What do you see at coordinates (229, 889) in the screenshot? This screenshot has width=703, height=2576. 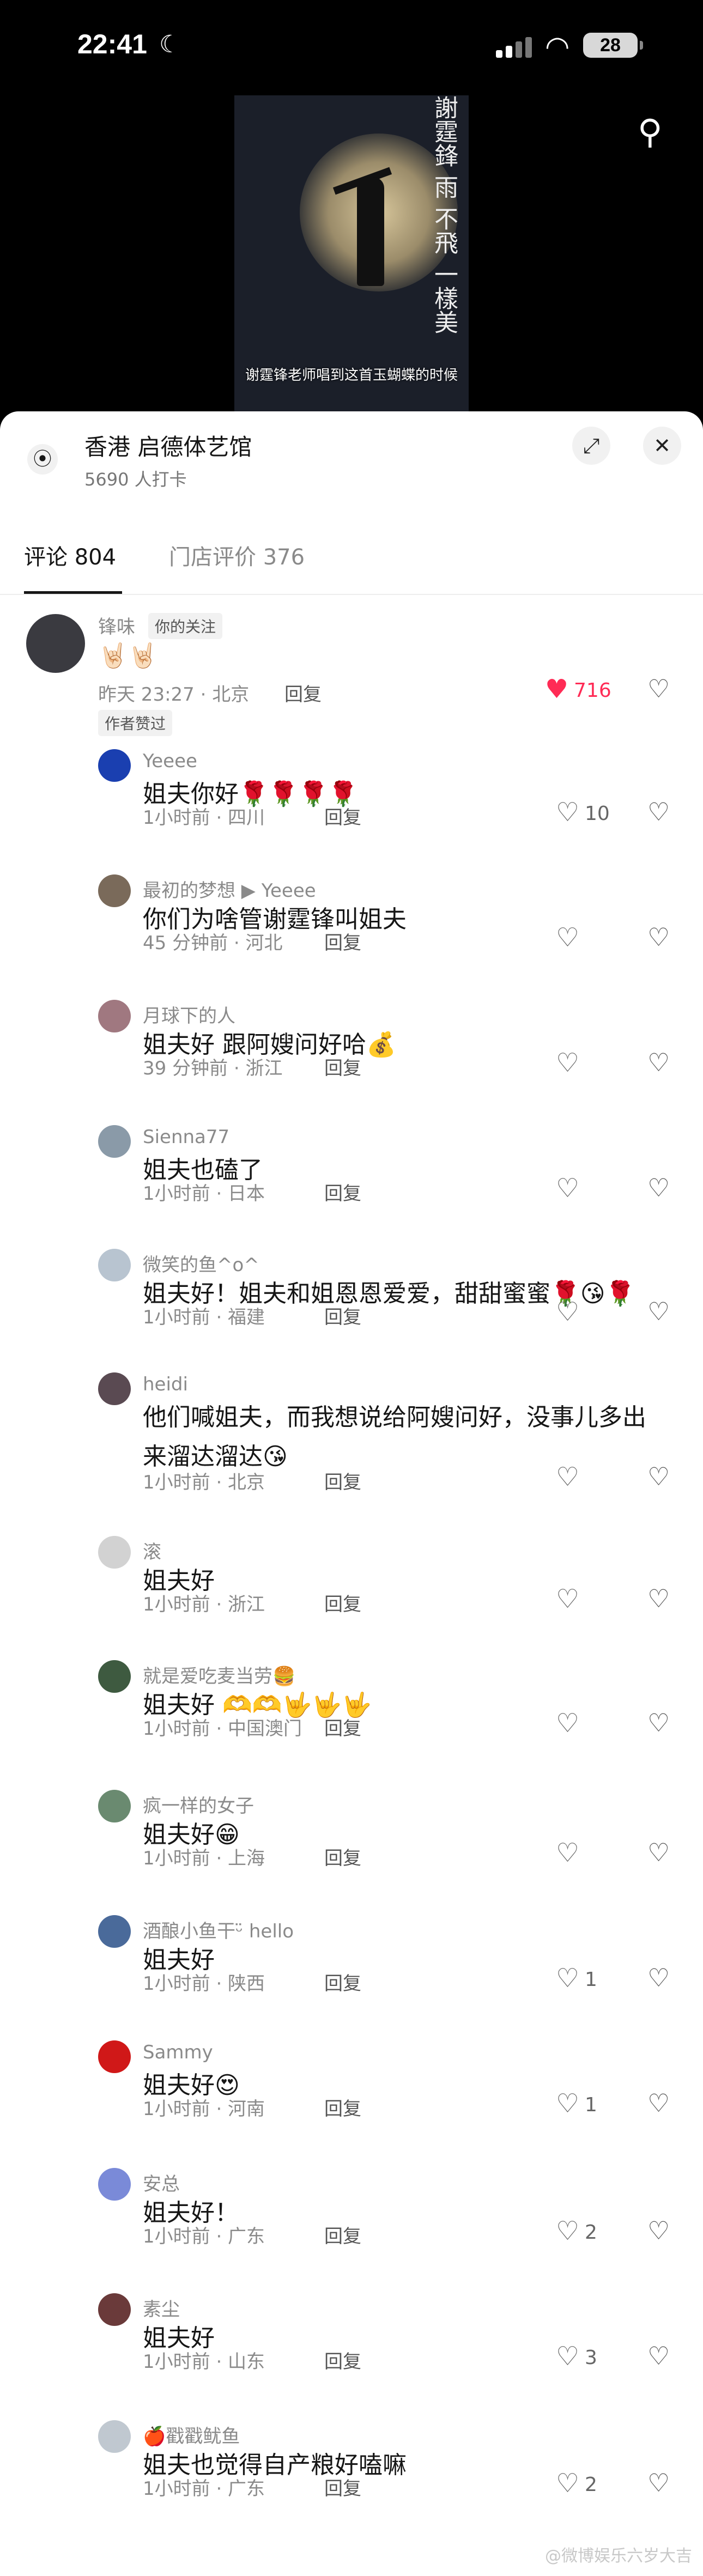 I see `reply-username: 最初的梦想 ▶ Yeeee` at bounding box center [229, 889].